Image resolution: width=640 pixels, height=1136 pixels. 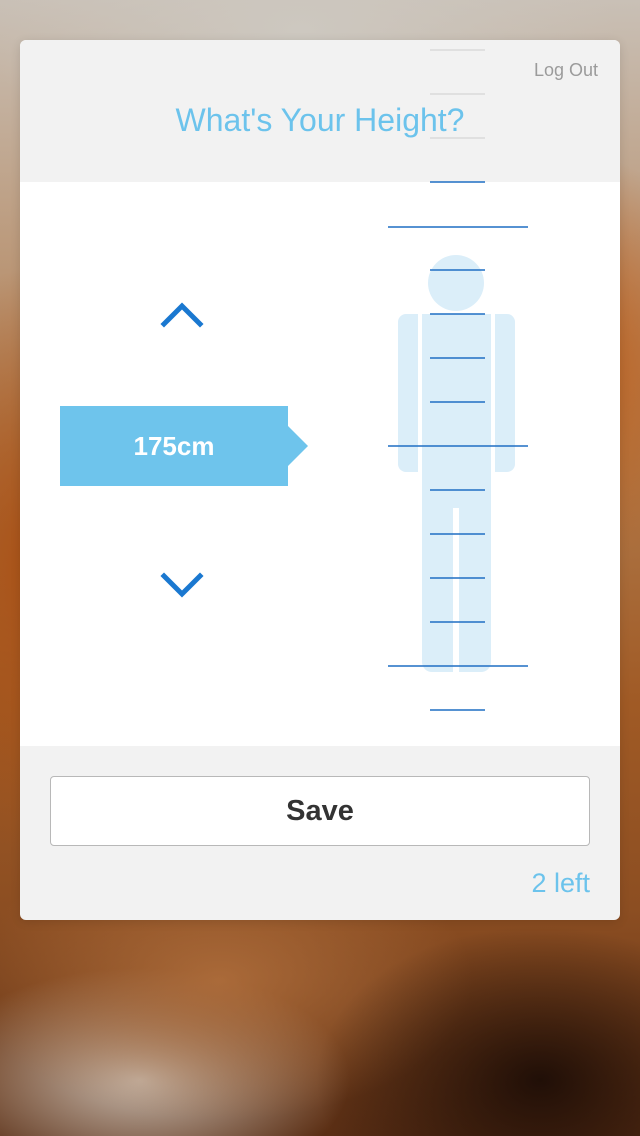 I want to click on chevron-up-icon, so click(x=182, y=315).